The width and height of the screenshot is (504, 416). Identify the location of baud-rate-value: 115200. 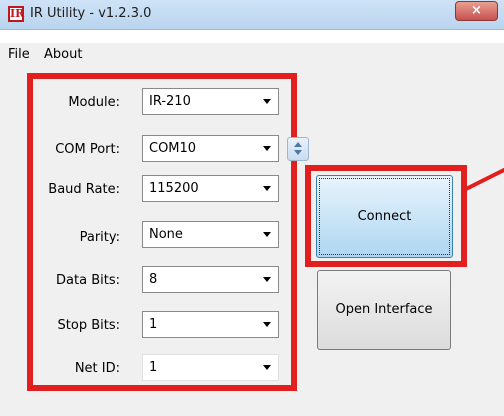
(174, 188).